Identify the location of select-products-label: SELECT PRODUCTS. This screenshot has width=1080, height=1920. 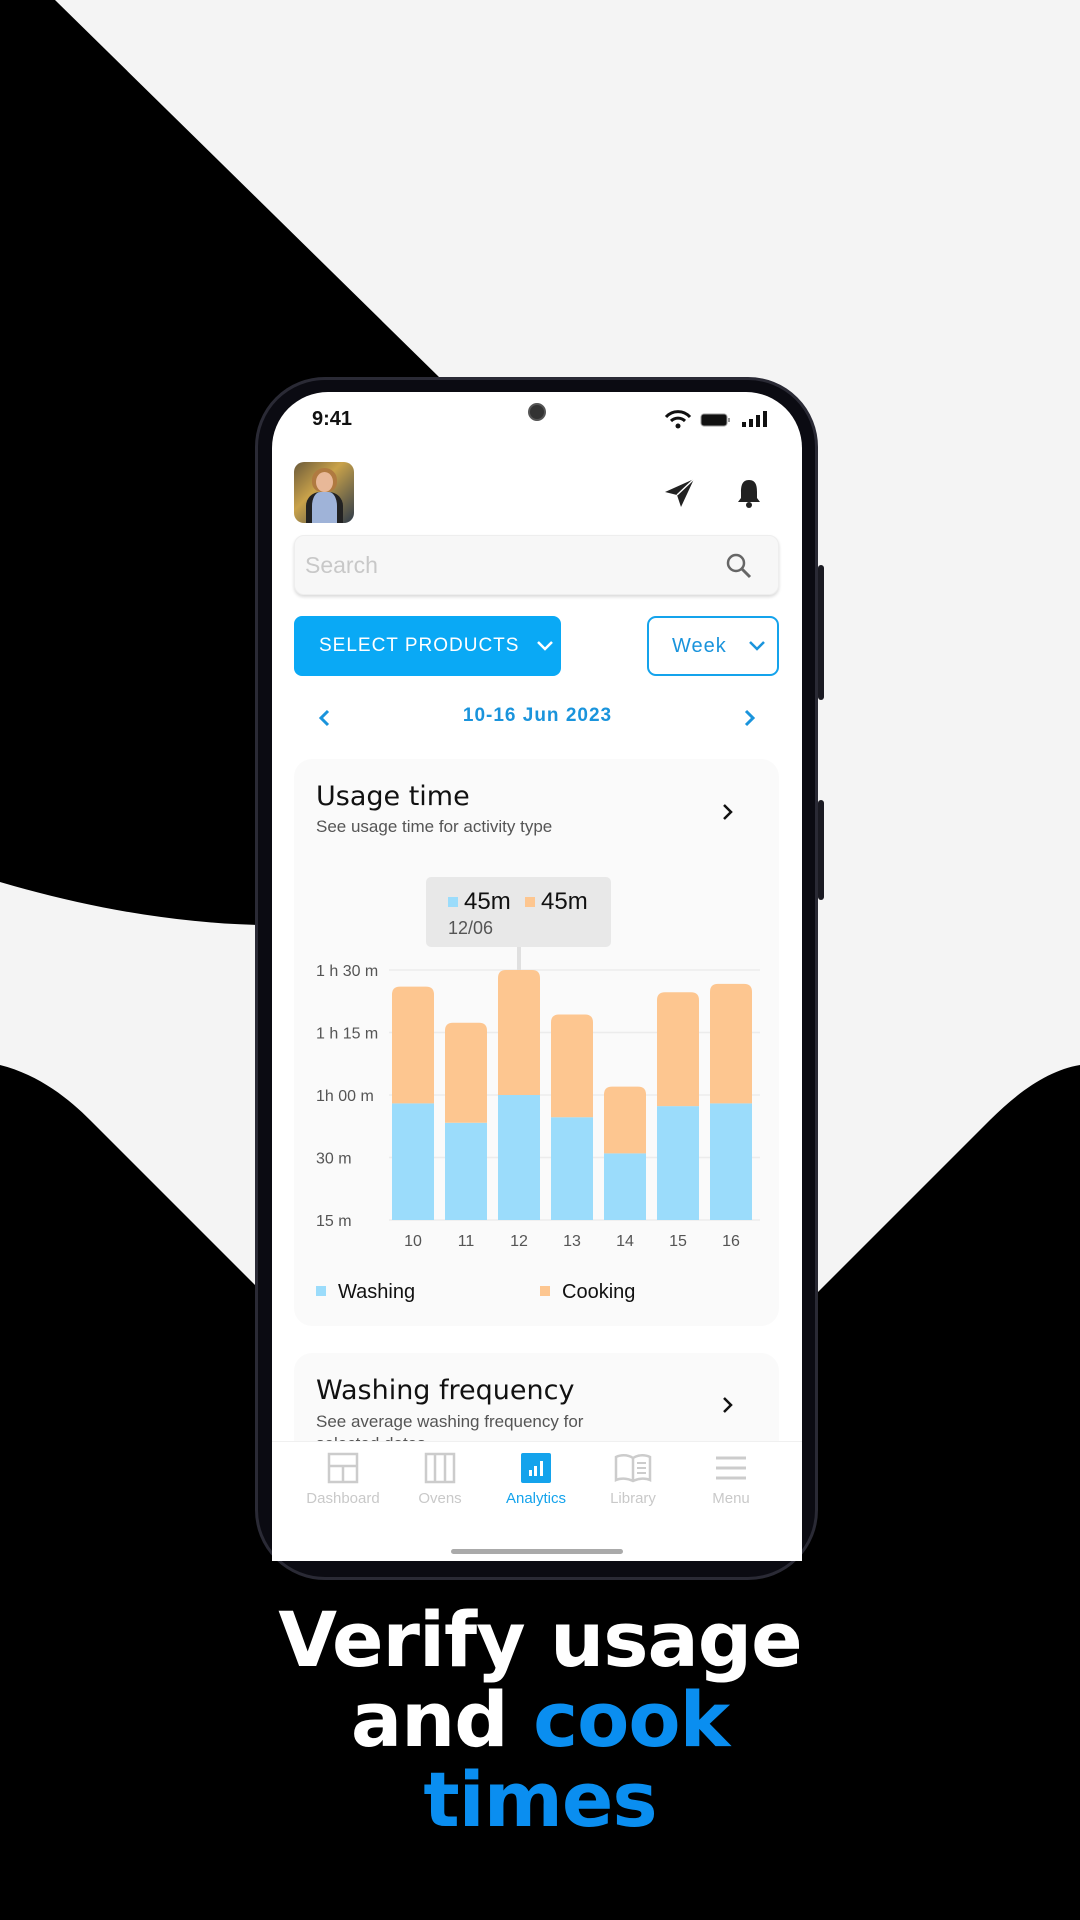
(419, 645).